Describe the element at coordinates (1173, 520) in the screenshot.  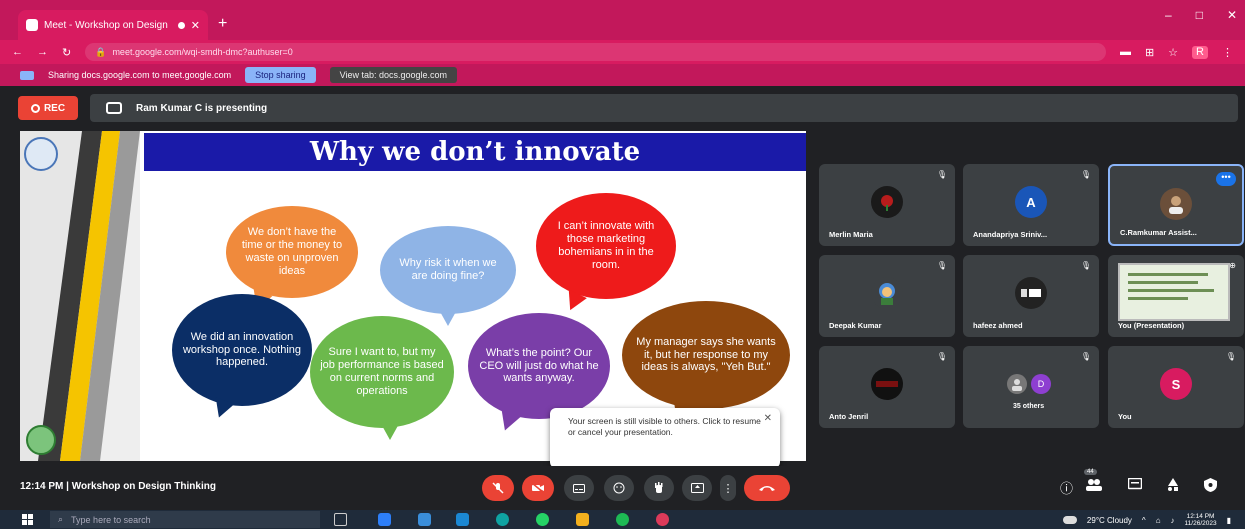
I see `volume-icon: ♪` at that location.